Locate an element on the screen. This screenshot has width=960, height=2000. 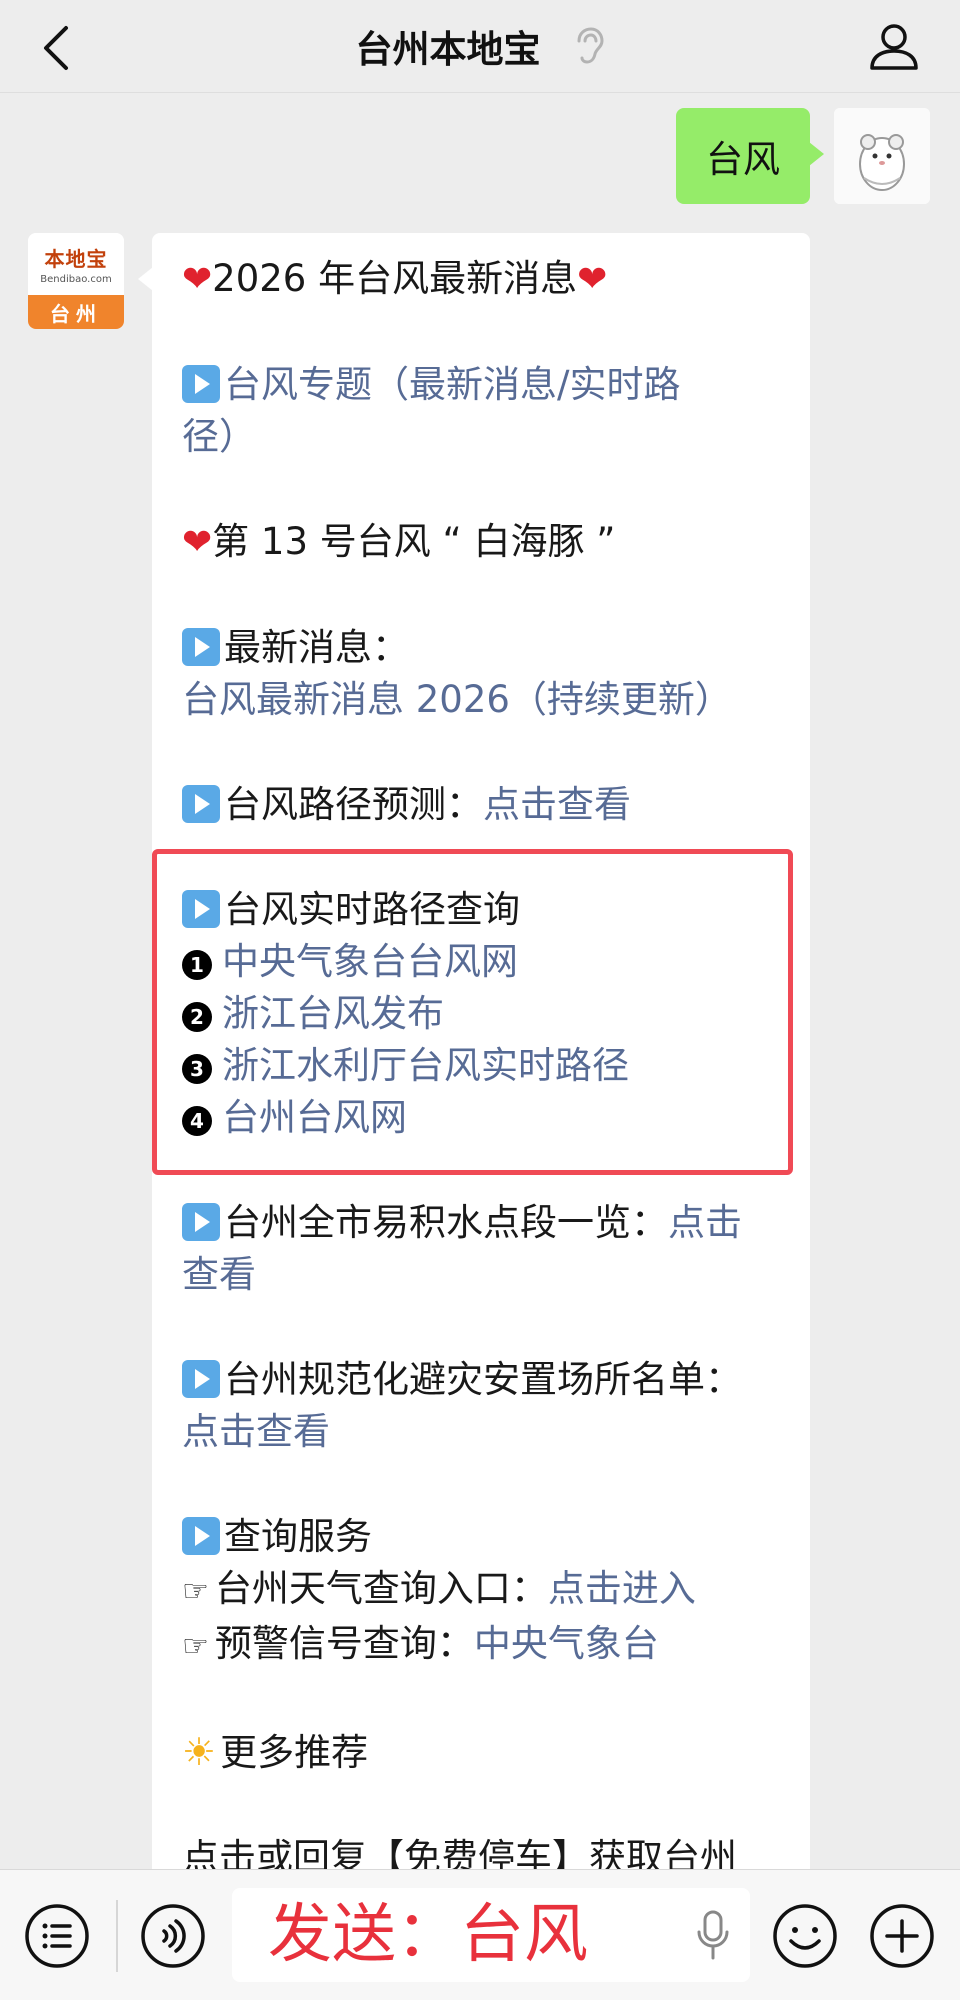
number-4-icon: 4 is located at coordinates (197, 1121).